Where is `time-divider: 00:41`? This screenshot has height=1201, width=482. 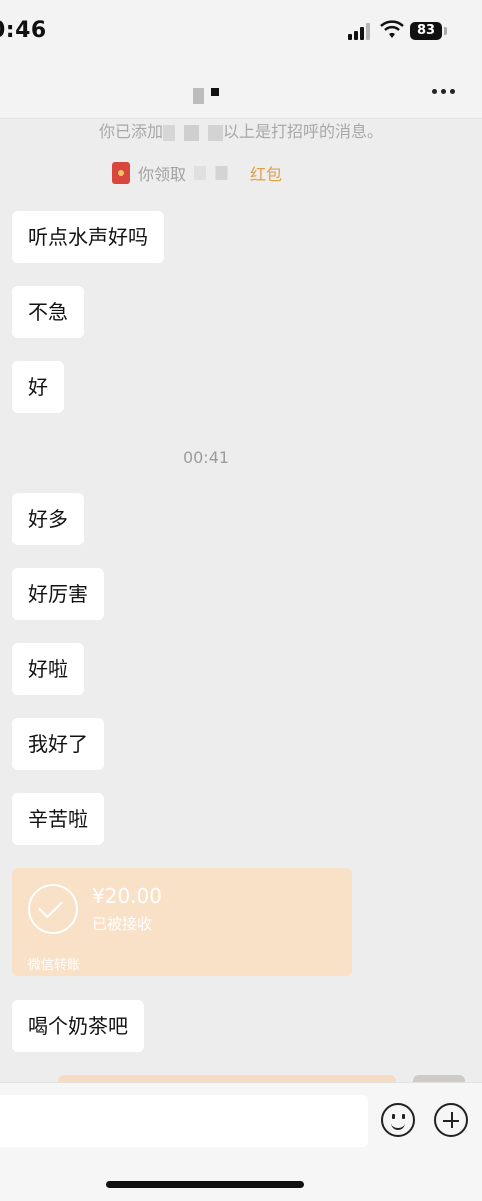 time-divider: 00:41 is located at coordinates (206, 457).